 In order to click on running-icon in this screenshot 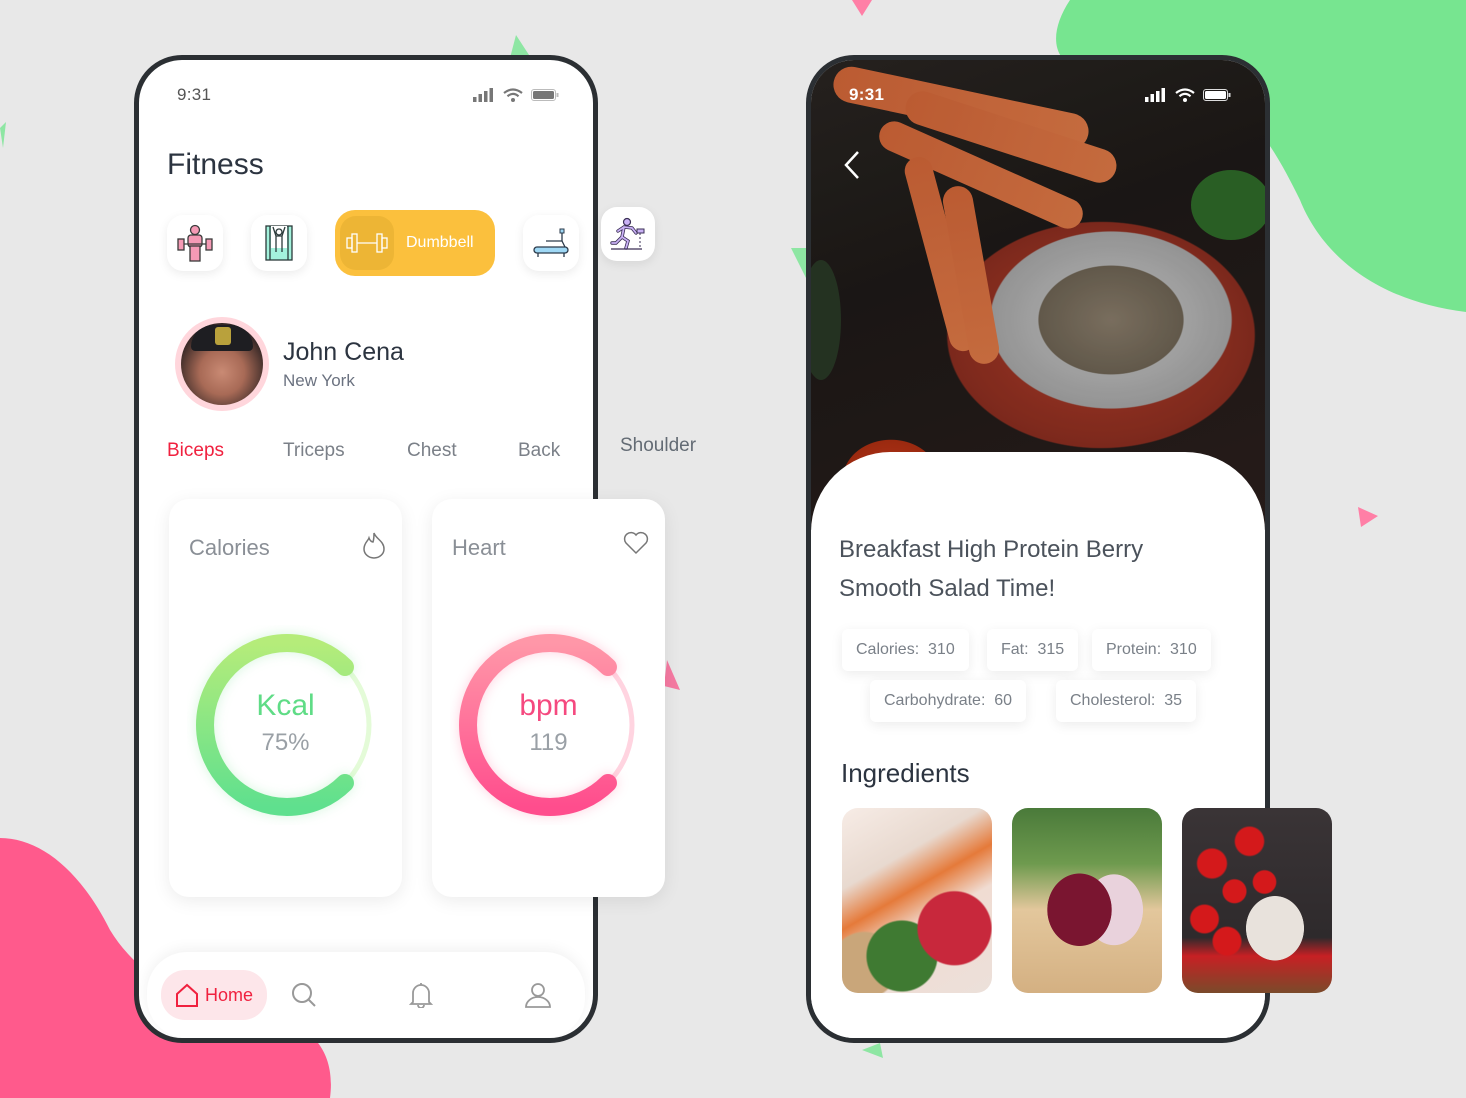, I will do `click(627, 233)`.